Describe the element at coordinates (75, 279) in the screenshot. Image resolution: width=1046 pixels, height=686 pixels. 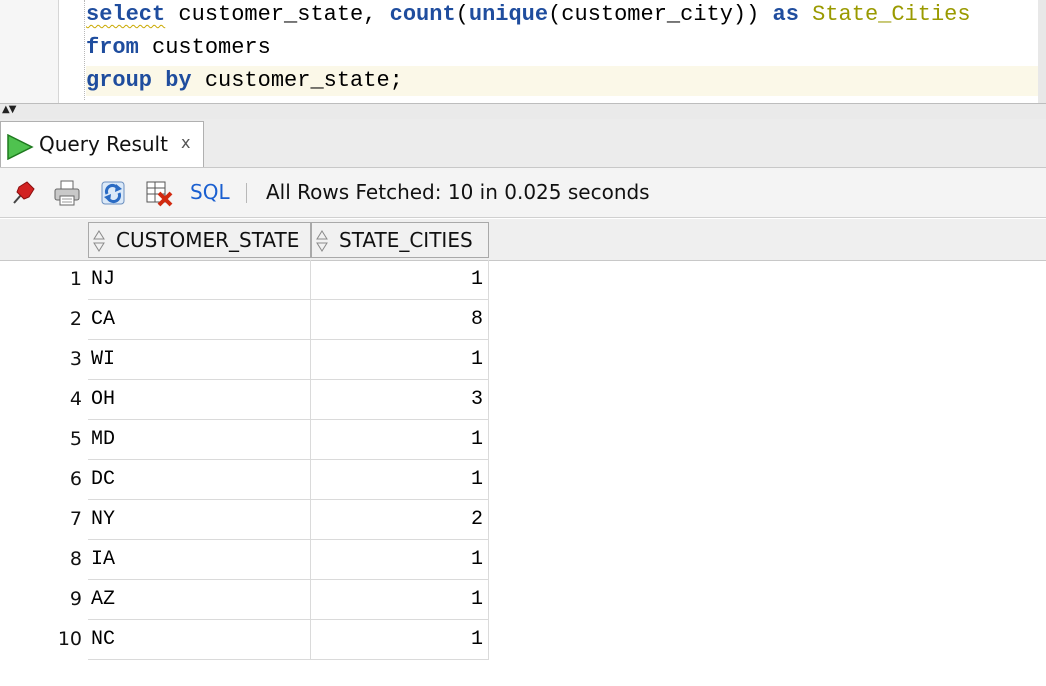
I see `row-number: 1` at that location.